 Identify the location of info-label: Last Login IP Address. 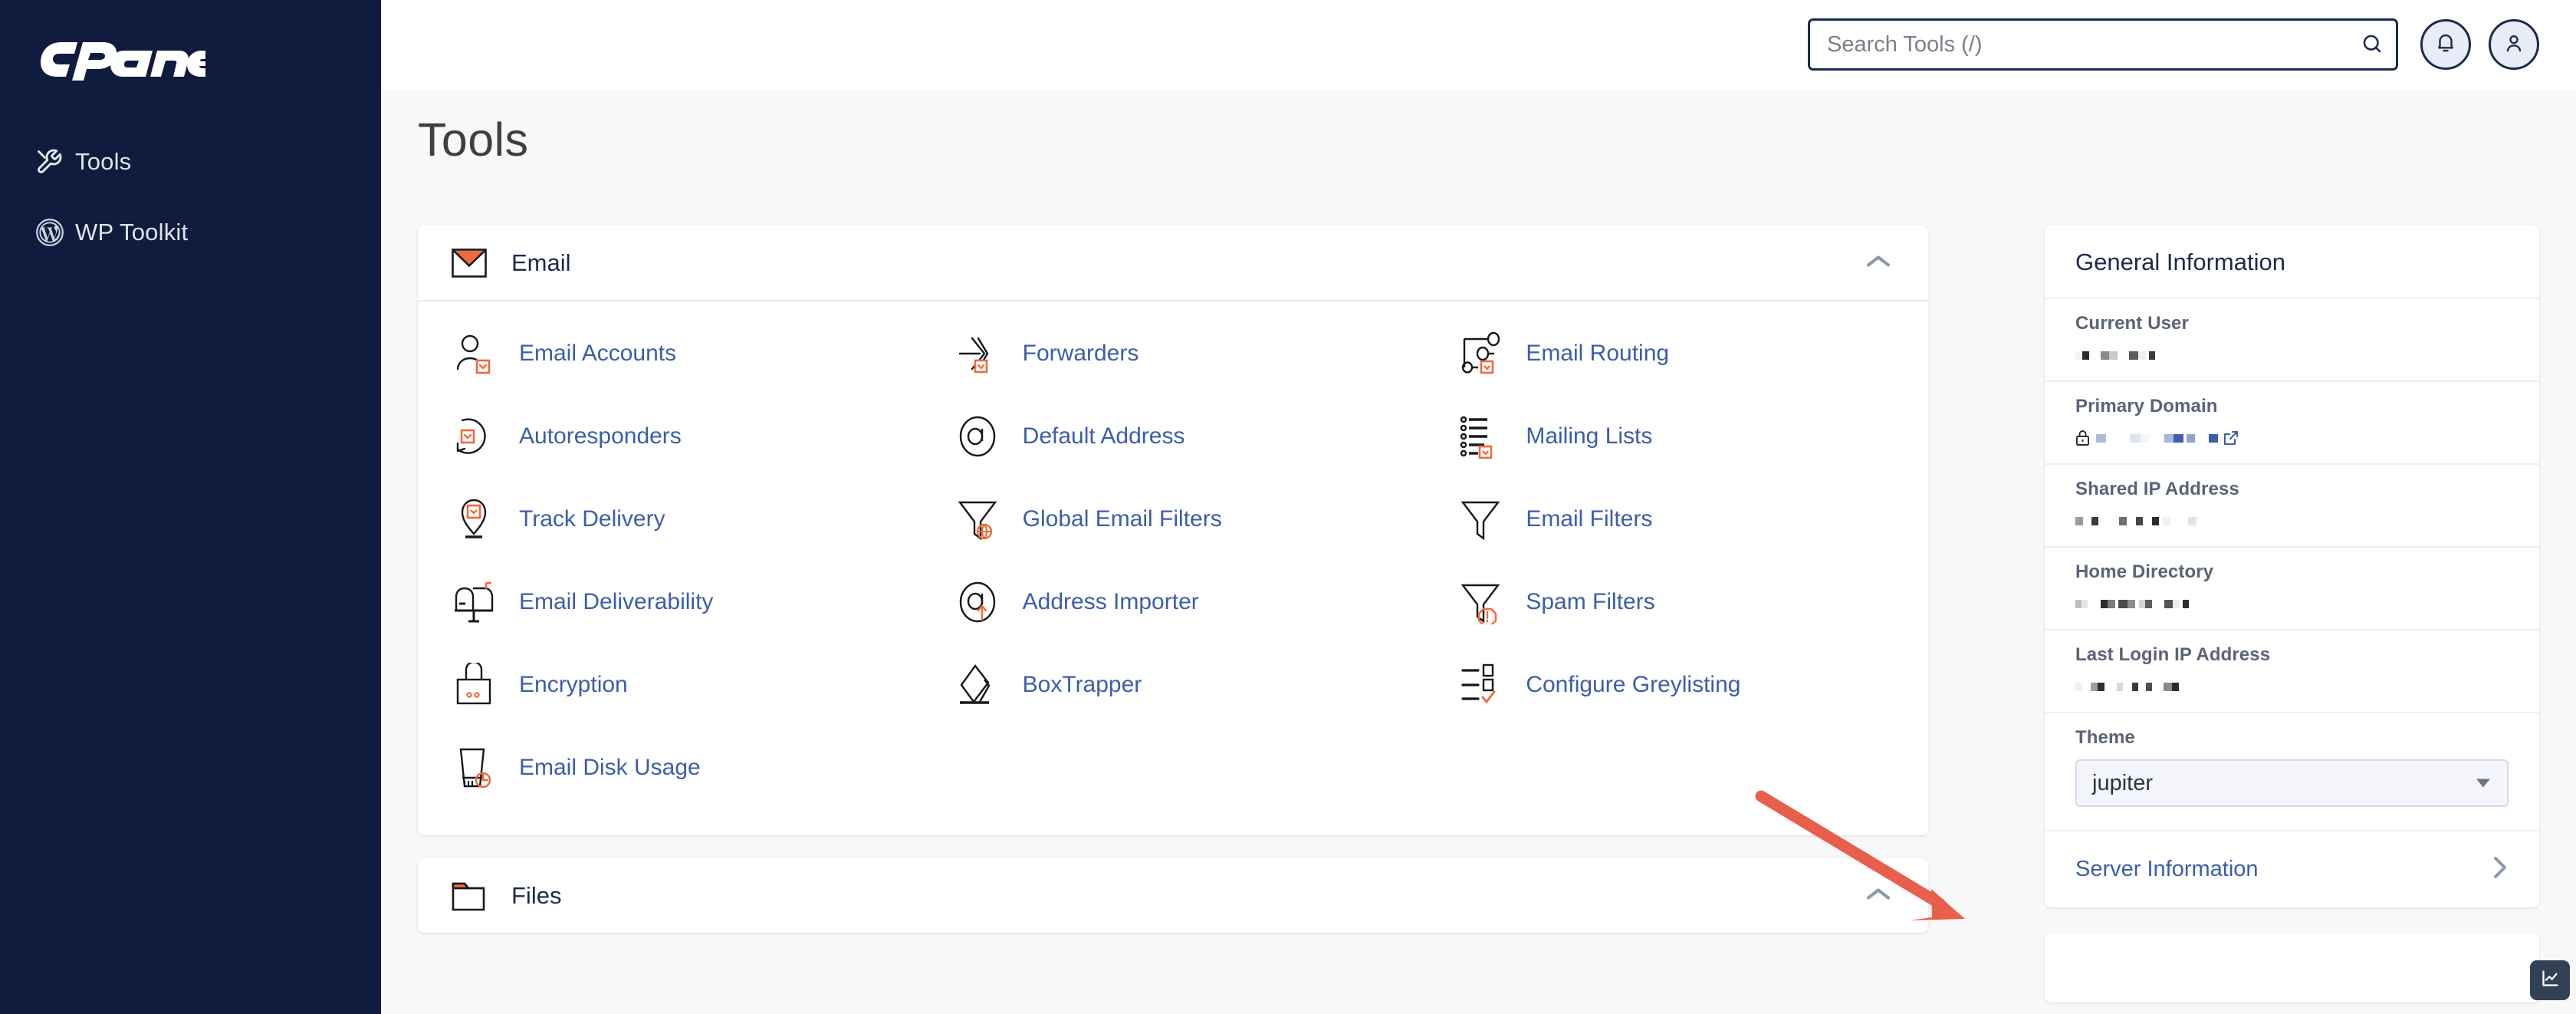
(2173, 654).